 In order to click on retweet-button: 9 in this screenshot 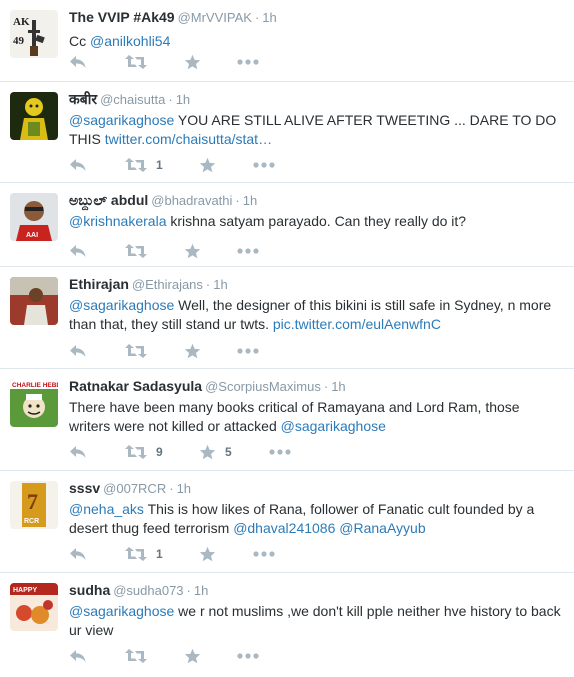, I will do `click(144, 452)`.